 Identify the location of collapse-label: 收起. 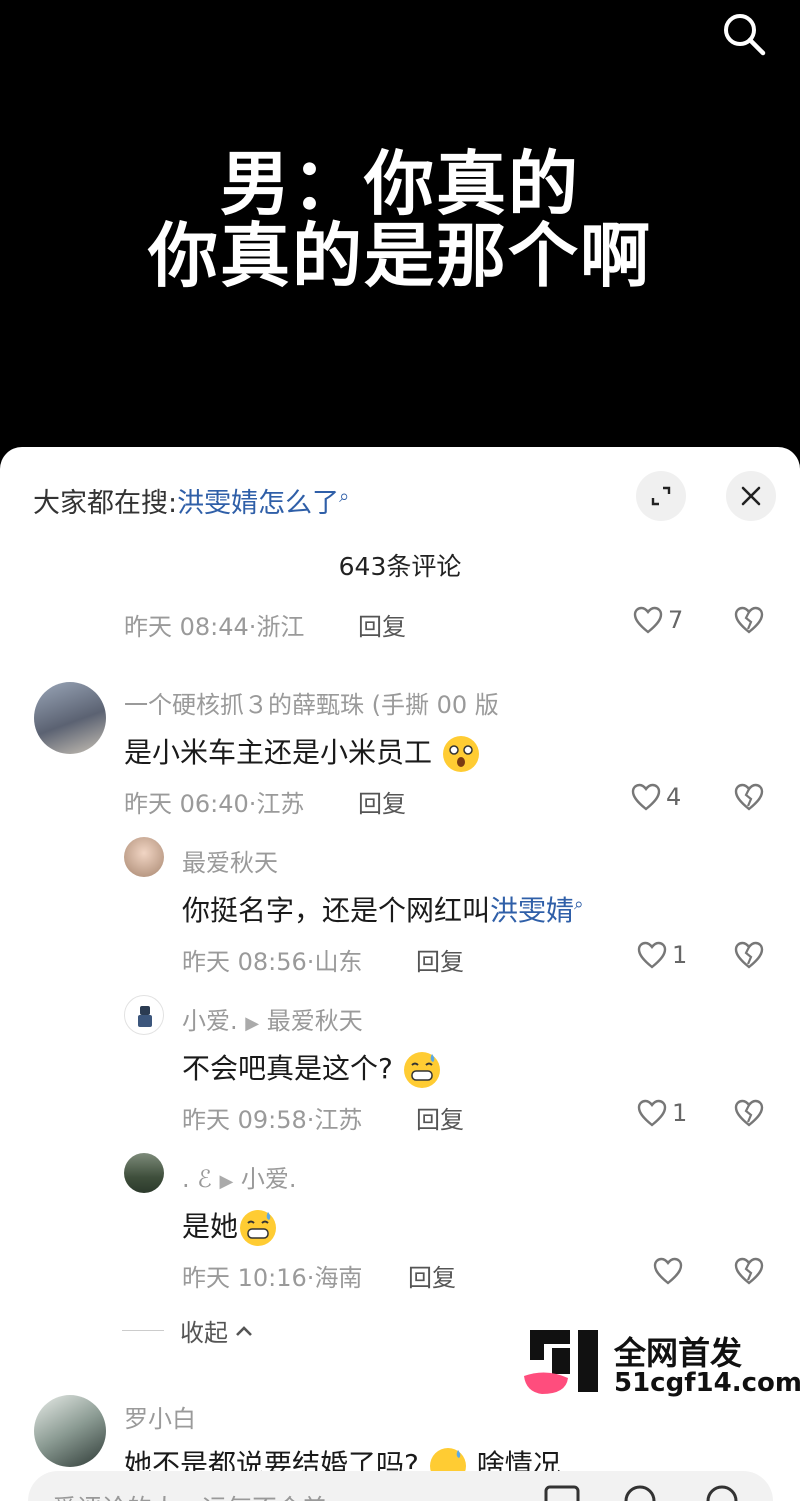
(204, 1333).